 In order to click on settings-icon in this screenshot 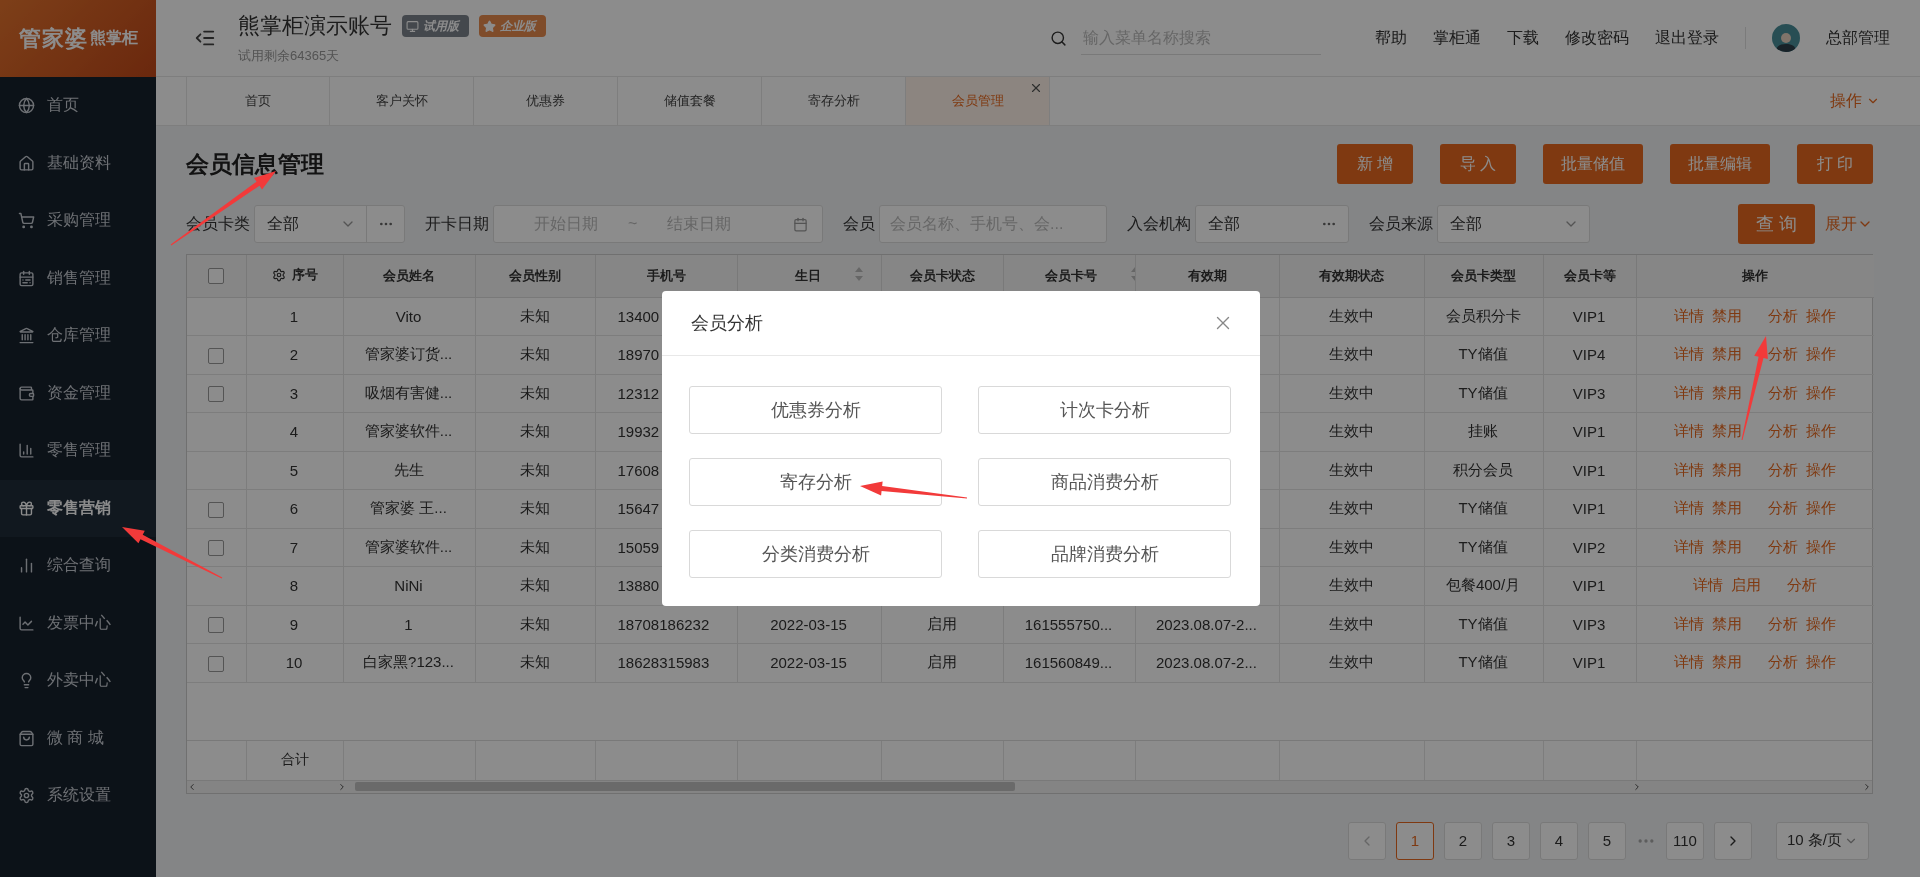, I will do `click(278, 275)`.